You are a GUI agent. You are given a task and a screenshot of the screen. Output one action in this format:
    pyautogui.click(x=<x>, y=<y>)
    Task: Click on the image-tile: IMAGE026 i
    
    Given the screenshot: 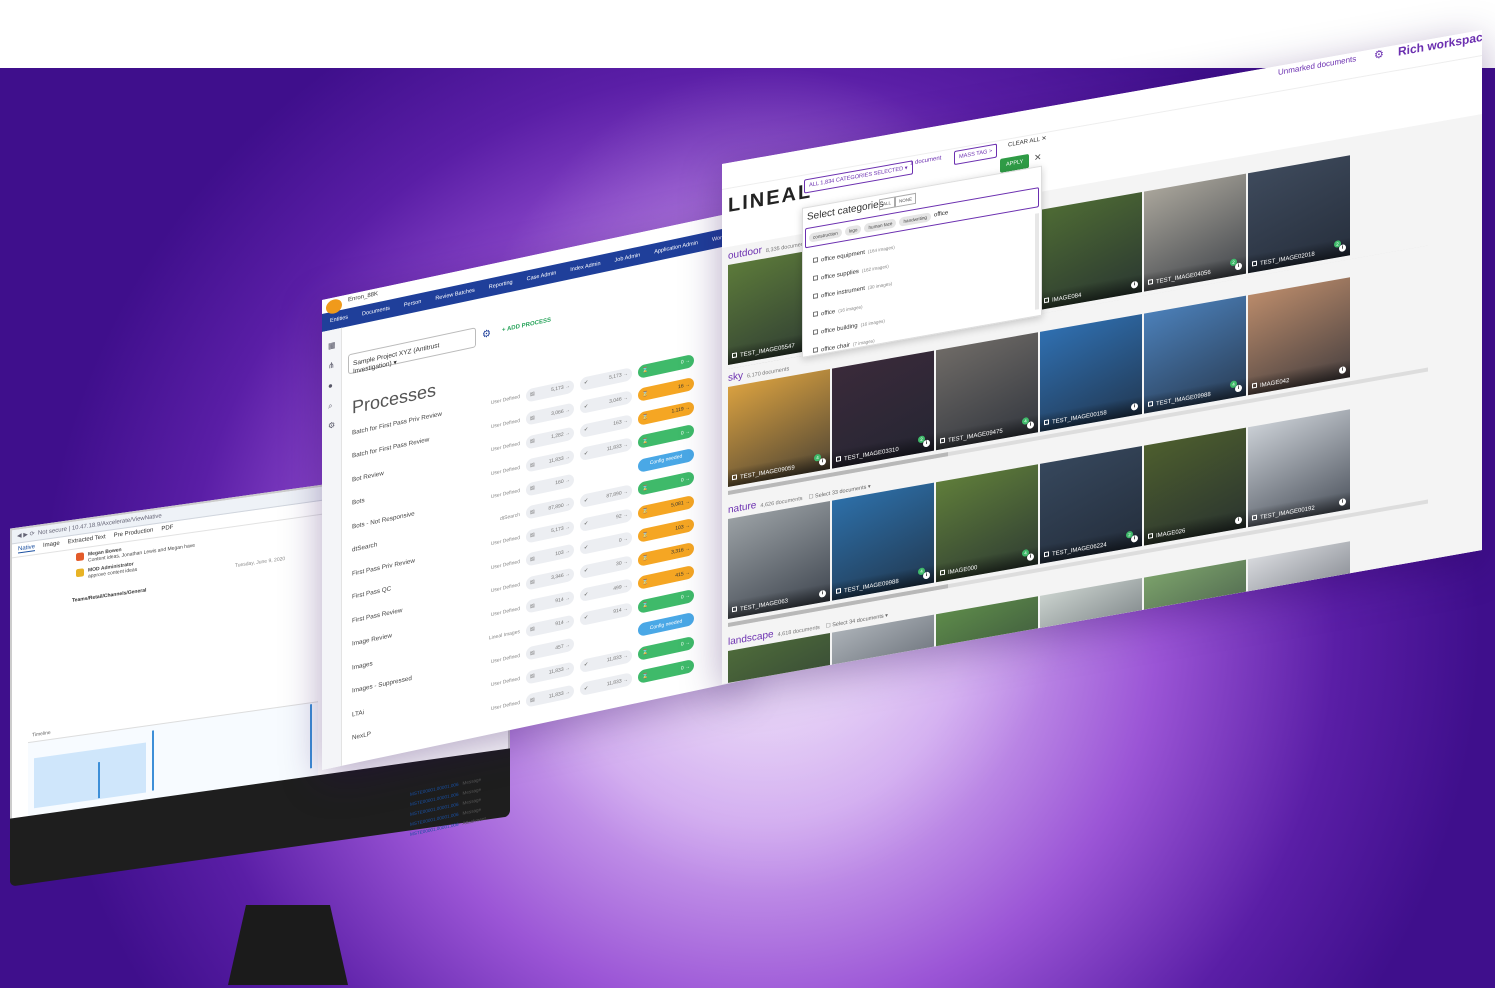 What is the action you would take?
    pyautogui.click(x=1195, y=486)
    